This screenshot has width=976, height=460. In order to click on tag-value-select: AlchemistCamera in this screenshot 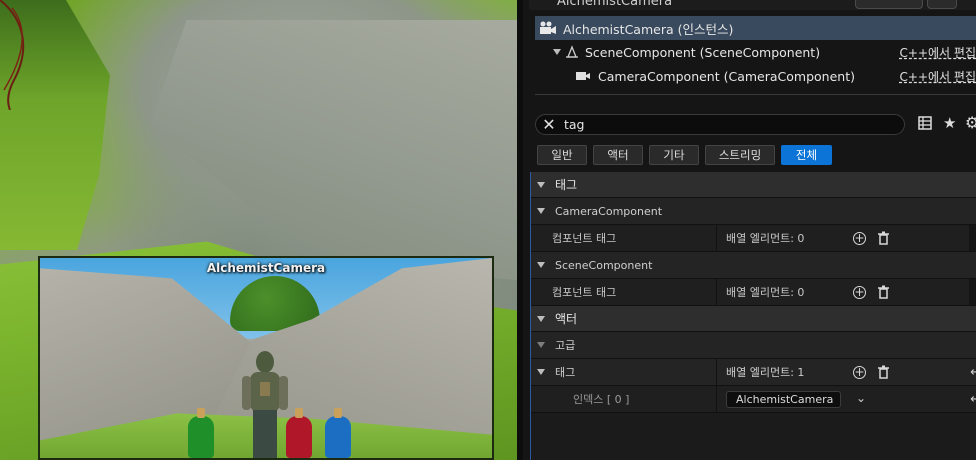, I will do `click(783, 399)`.